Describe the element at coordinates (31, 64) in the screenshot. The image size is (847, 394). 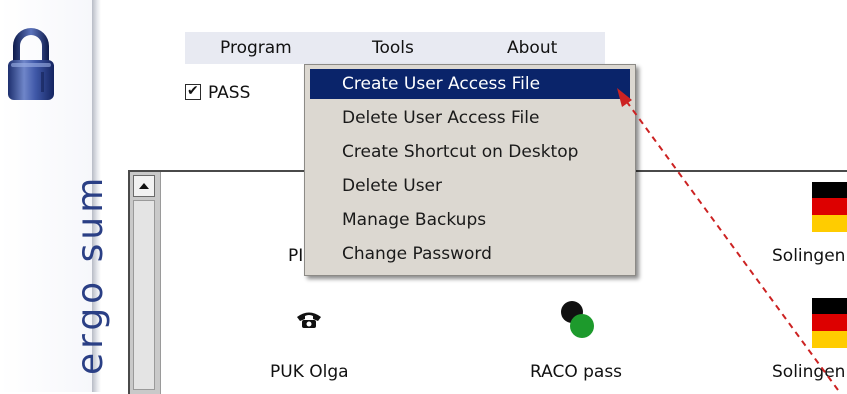
I see `padlock-icon` at that location.